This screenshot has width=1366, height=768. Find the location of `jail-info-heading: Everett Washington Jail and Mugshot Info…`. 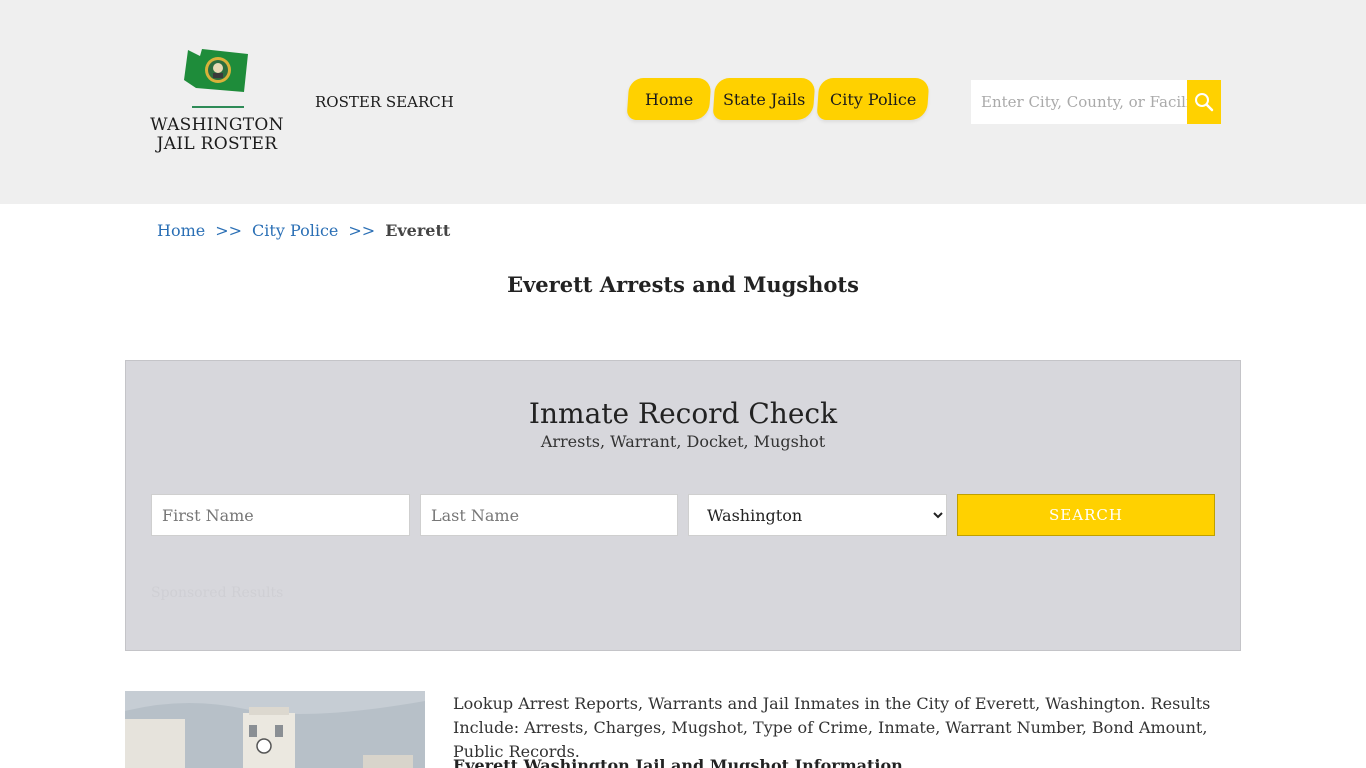

jail-info-heading: Everett Washington Jail and Mugshot Info… is located at coordinates (678, 762).